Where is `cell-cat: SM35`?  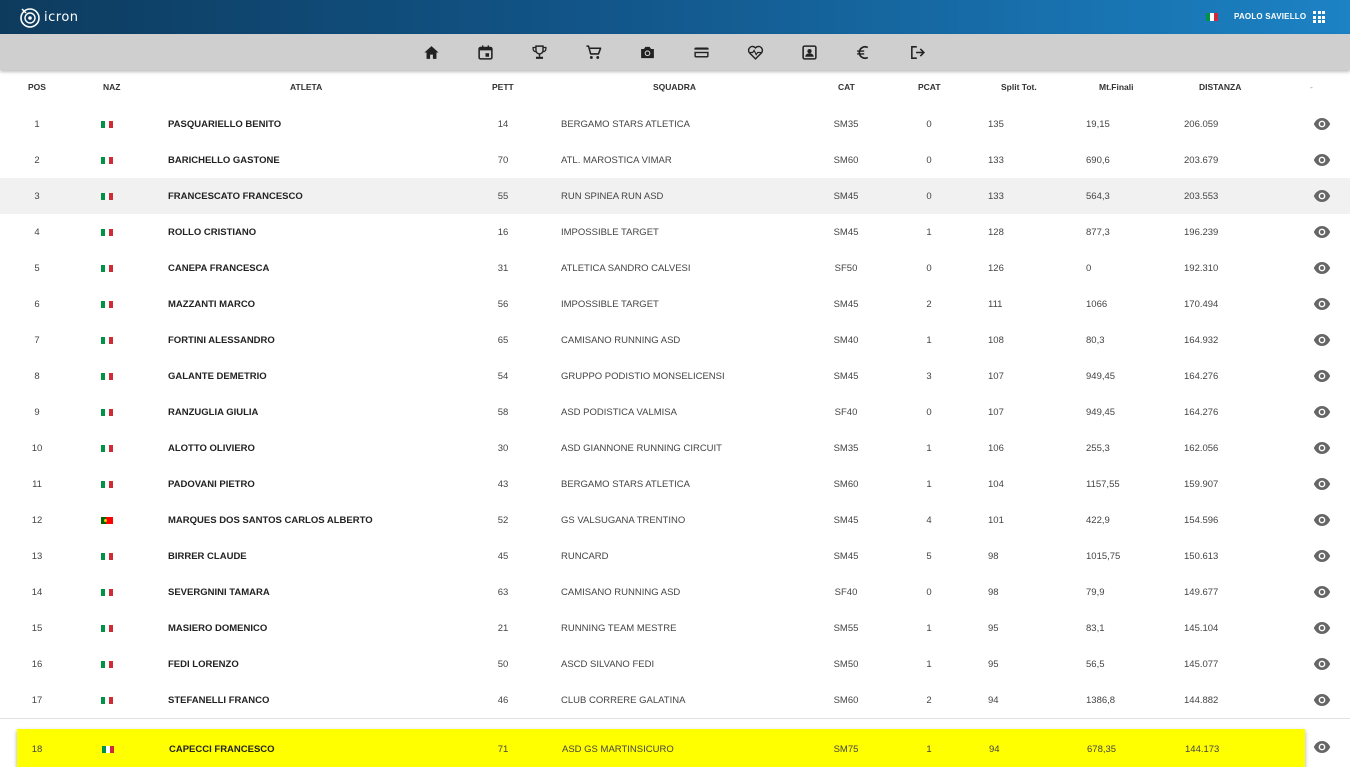 cell-cat: SM35 is located at coordinates (846, 124).